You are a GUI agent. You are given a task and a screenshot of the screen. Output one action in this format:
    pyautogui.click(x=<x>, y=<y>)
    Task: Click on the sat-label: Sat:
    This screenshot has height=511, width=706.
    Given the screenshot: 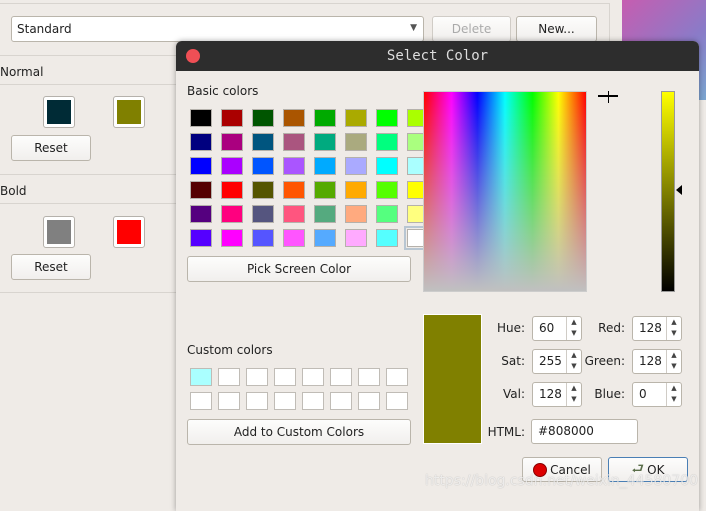 What is the action you would take?
    pyautogui.click(x=513, y=361)
    